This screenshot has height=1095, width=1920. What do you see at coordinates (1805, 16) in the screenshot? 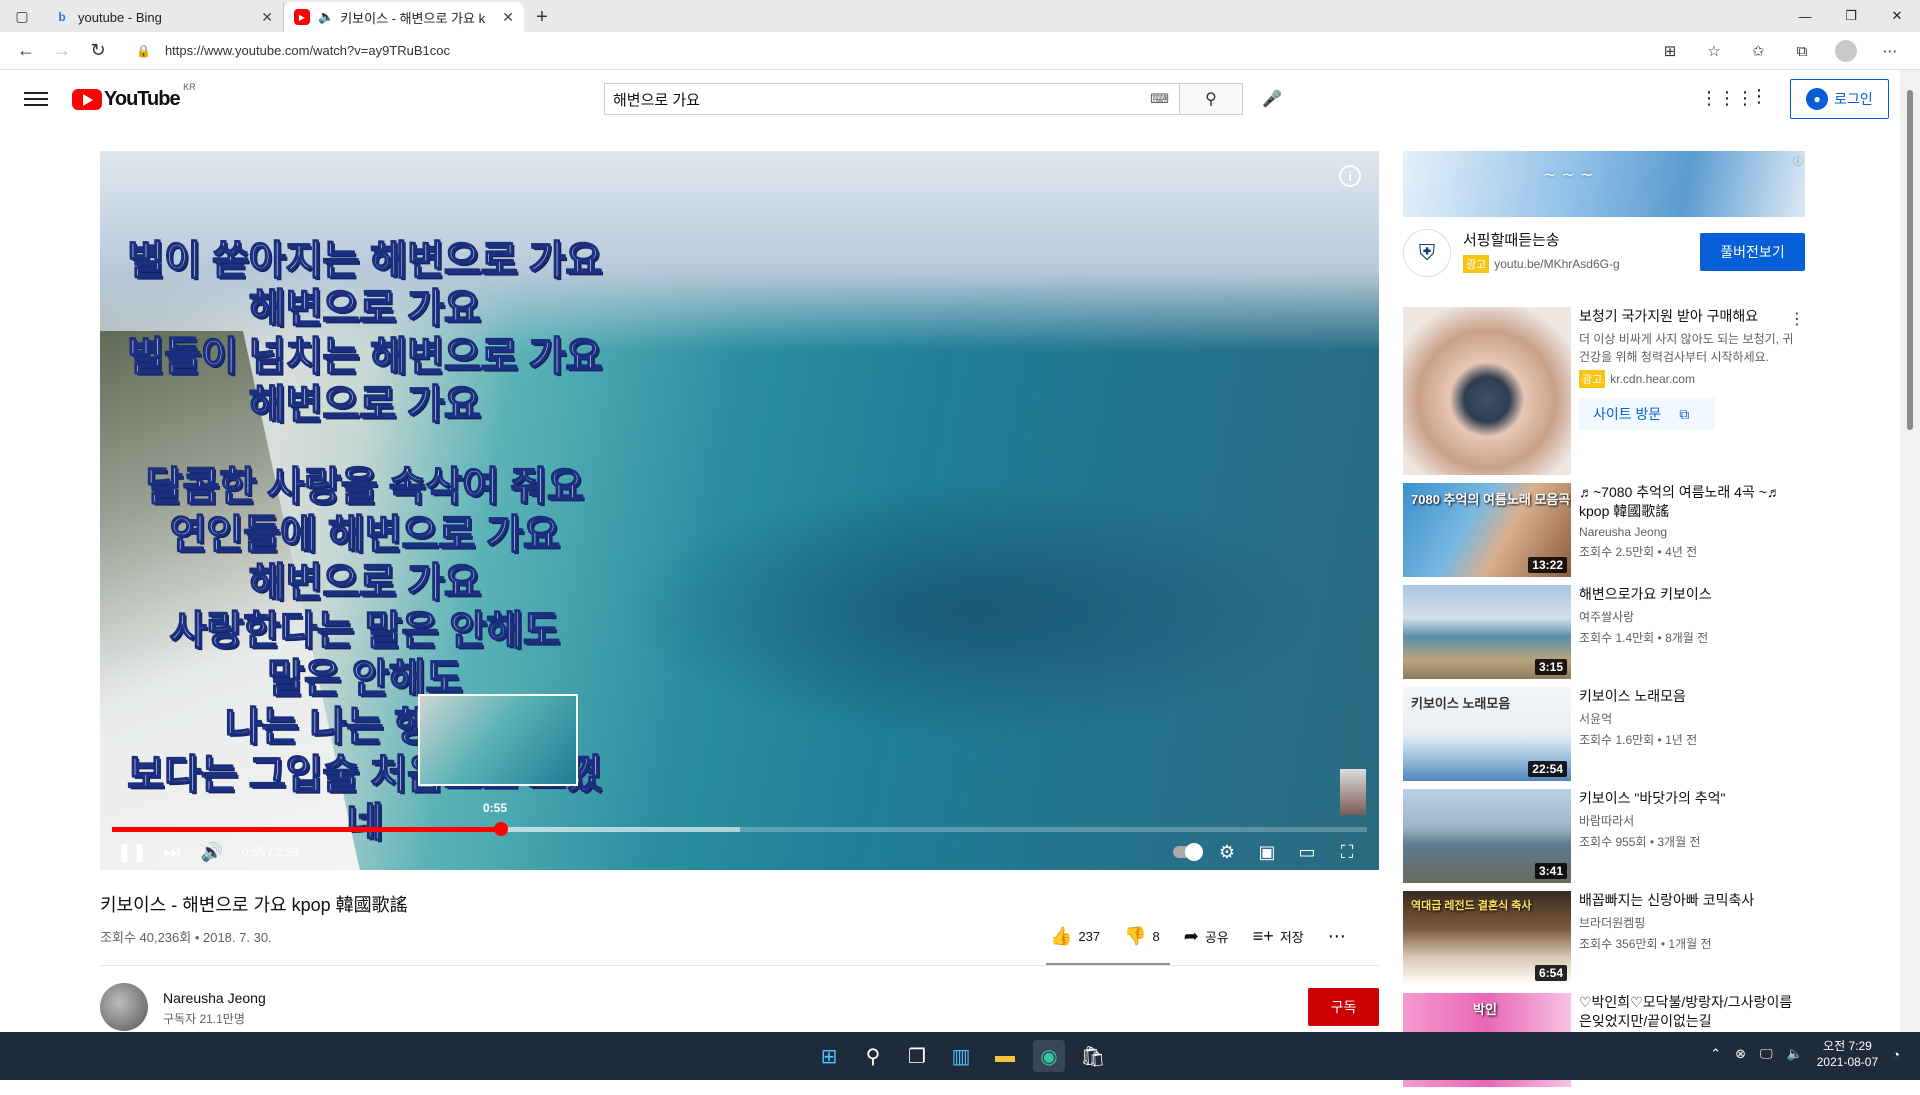
I see `minimize-icon: —` at bounding box center [1805, 16].